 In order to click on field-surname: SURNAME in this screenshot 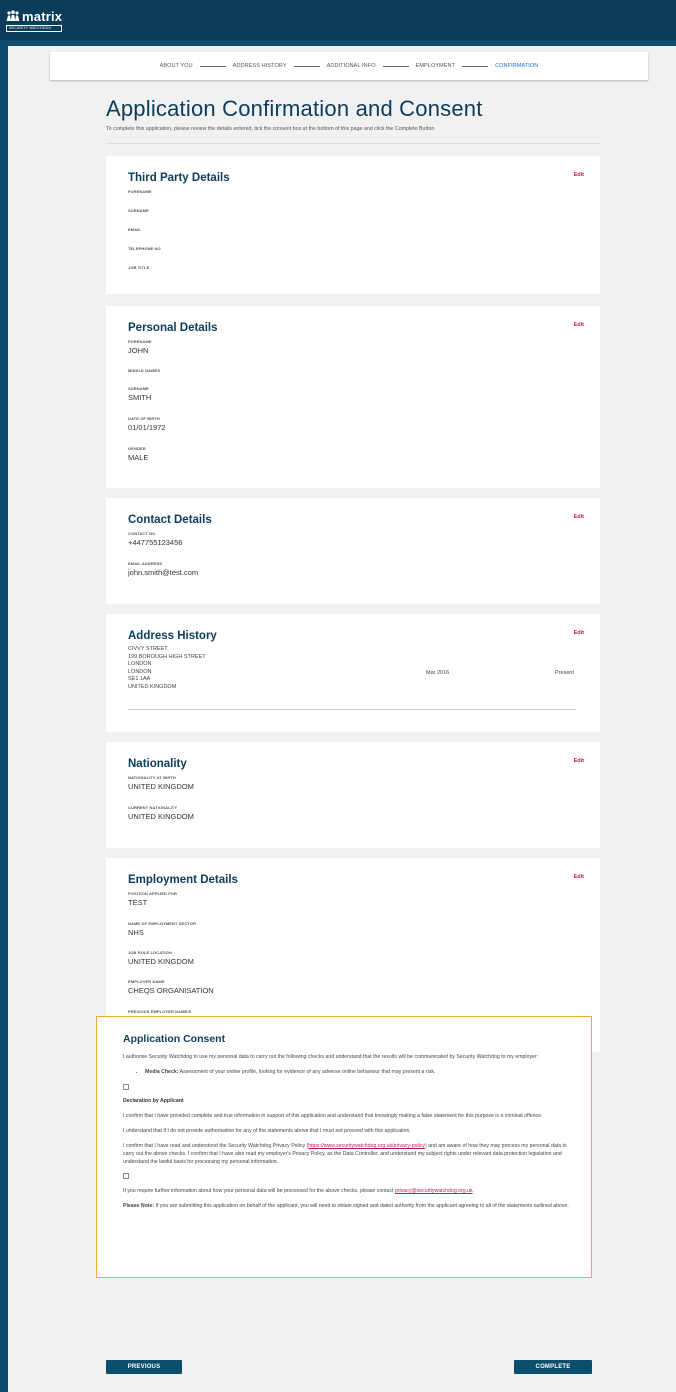, I will do `click(138, 210)`.